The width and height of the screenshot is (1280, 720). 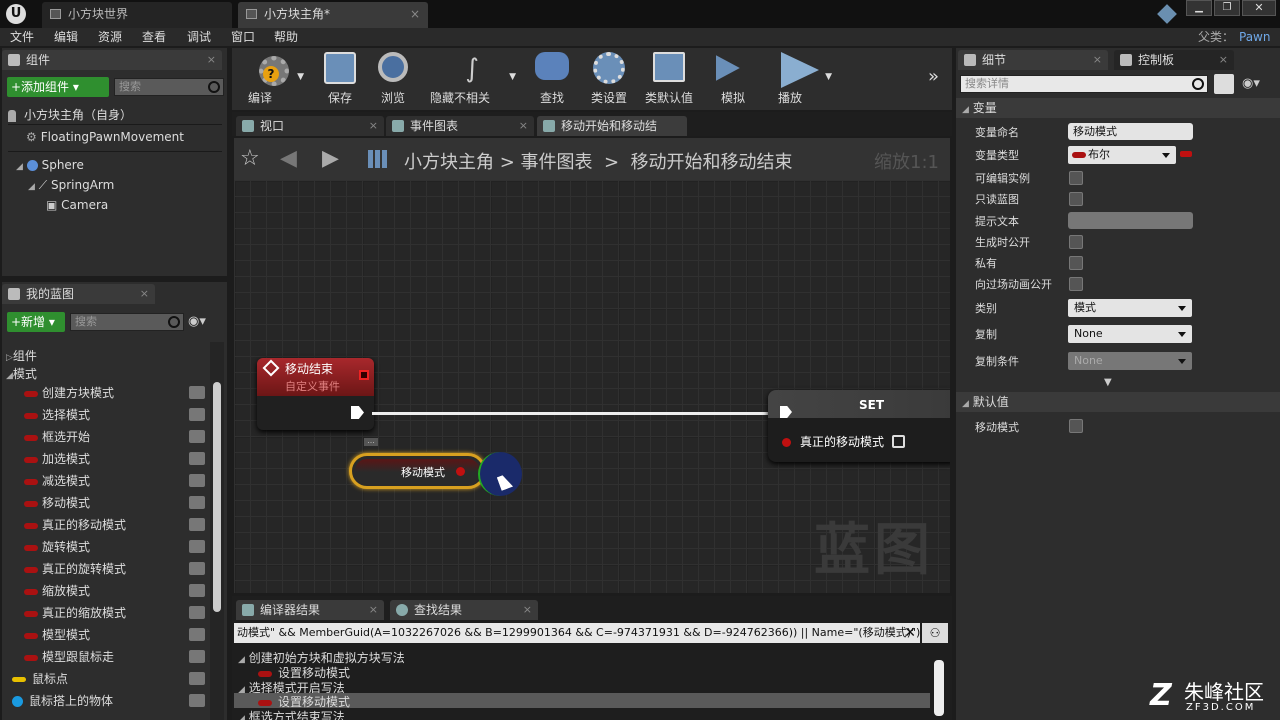 I want to click on variable-get-node: 移动模式, so click(x=417, y=471).